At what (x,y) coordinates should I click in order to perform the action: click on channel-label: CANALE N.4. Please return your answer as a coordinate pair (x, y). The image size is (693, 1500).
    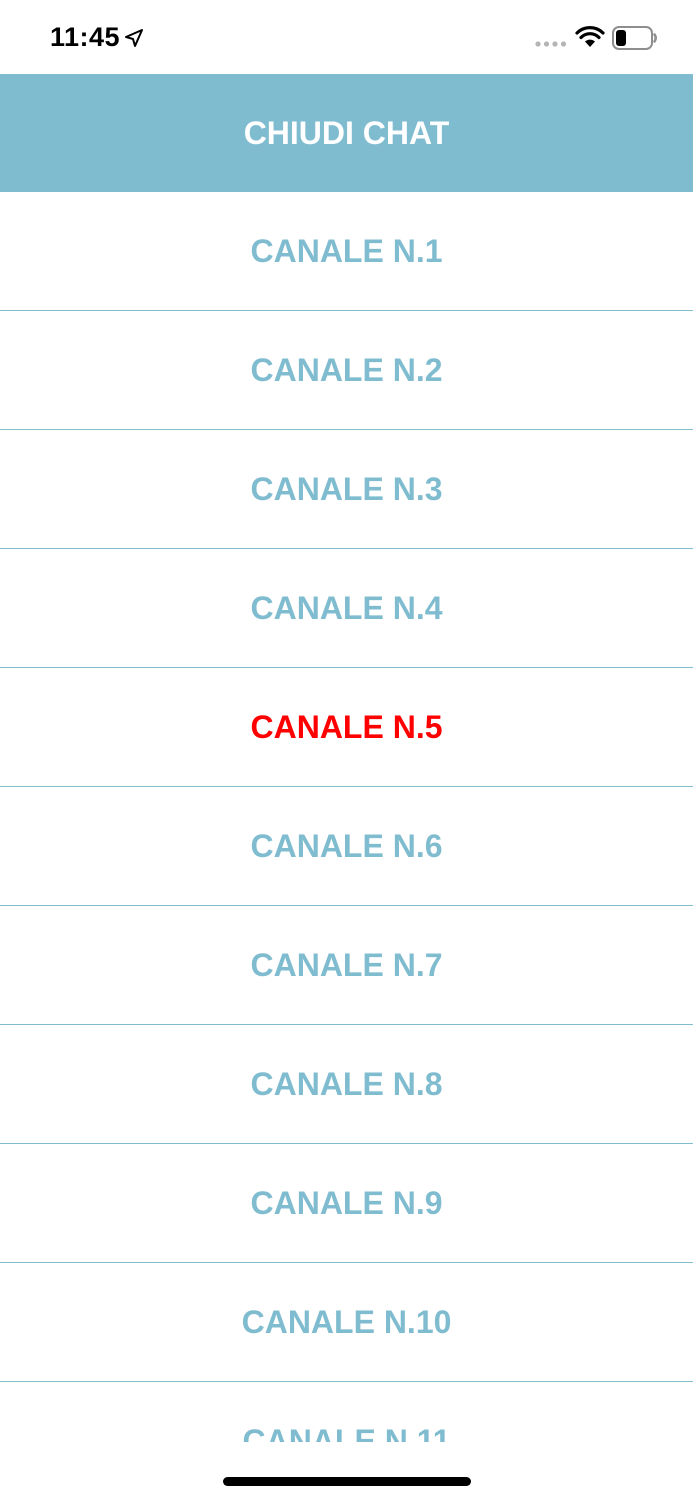
    Looking at the image, I should click on (346, 607).